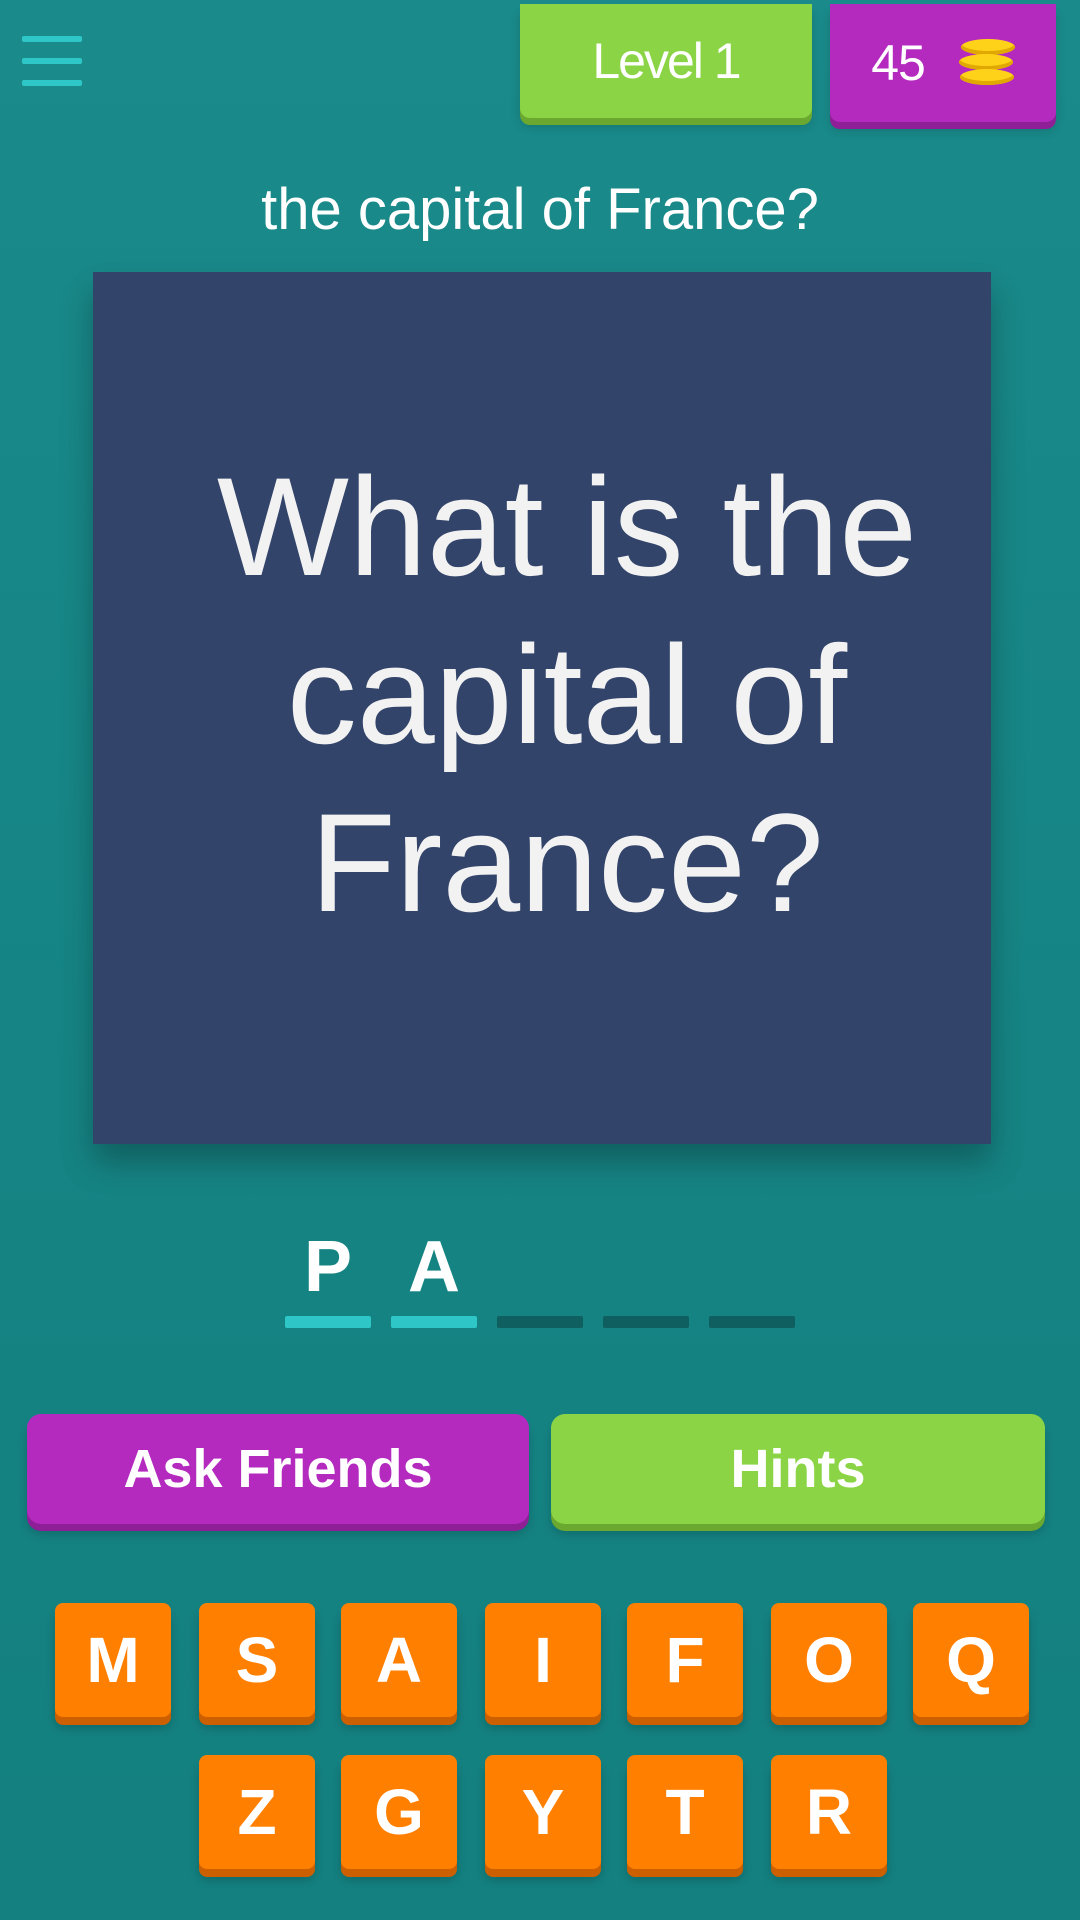  I want to click on ask-friends-button: Ask Friends, so click(278, 1469).